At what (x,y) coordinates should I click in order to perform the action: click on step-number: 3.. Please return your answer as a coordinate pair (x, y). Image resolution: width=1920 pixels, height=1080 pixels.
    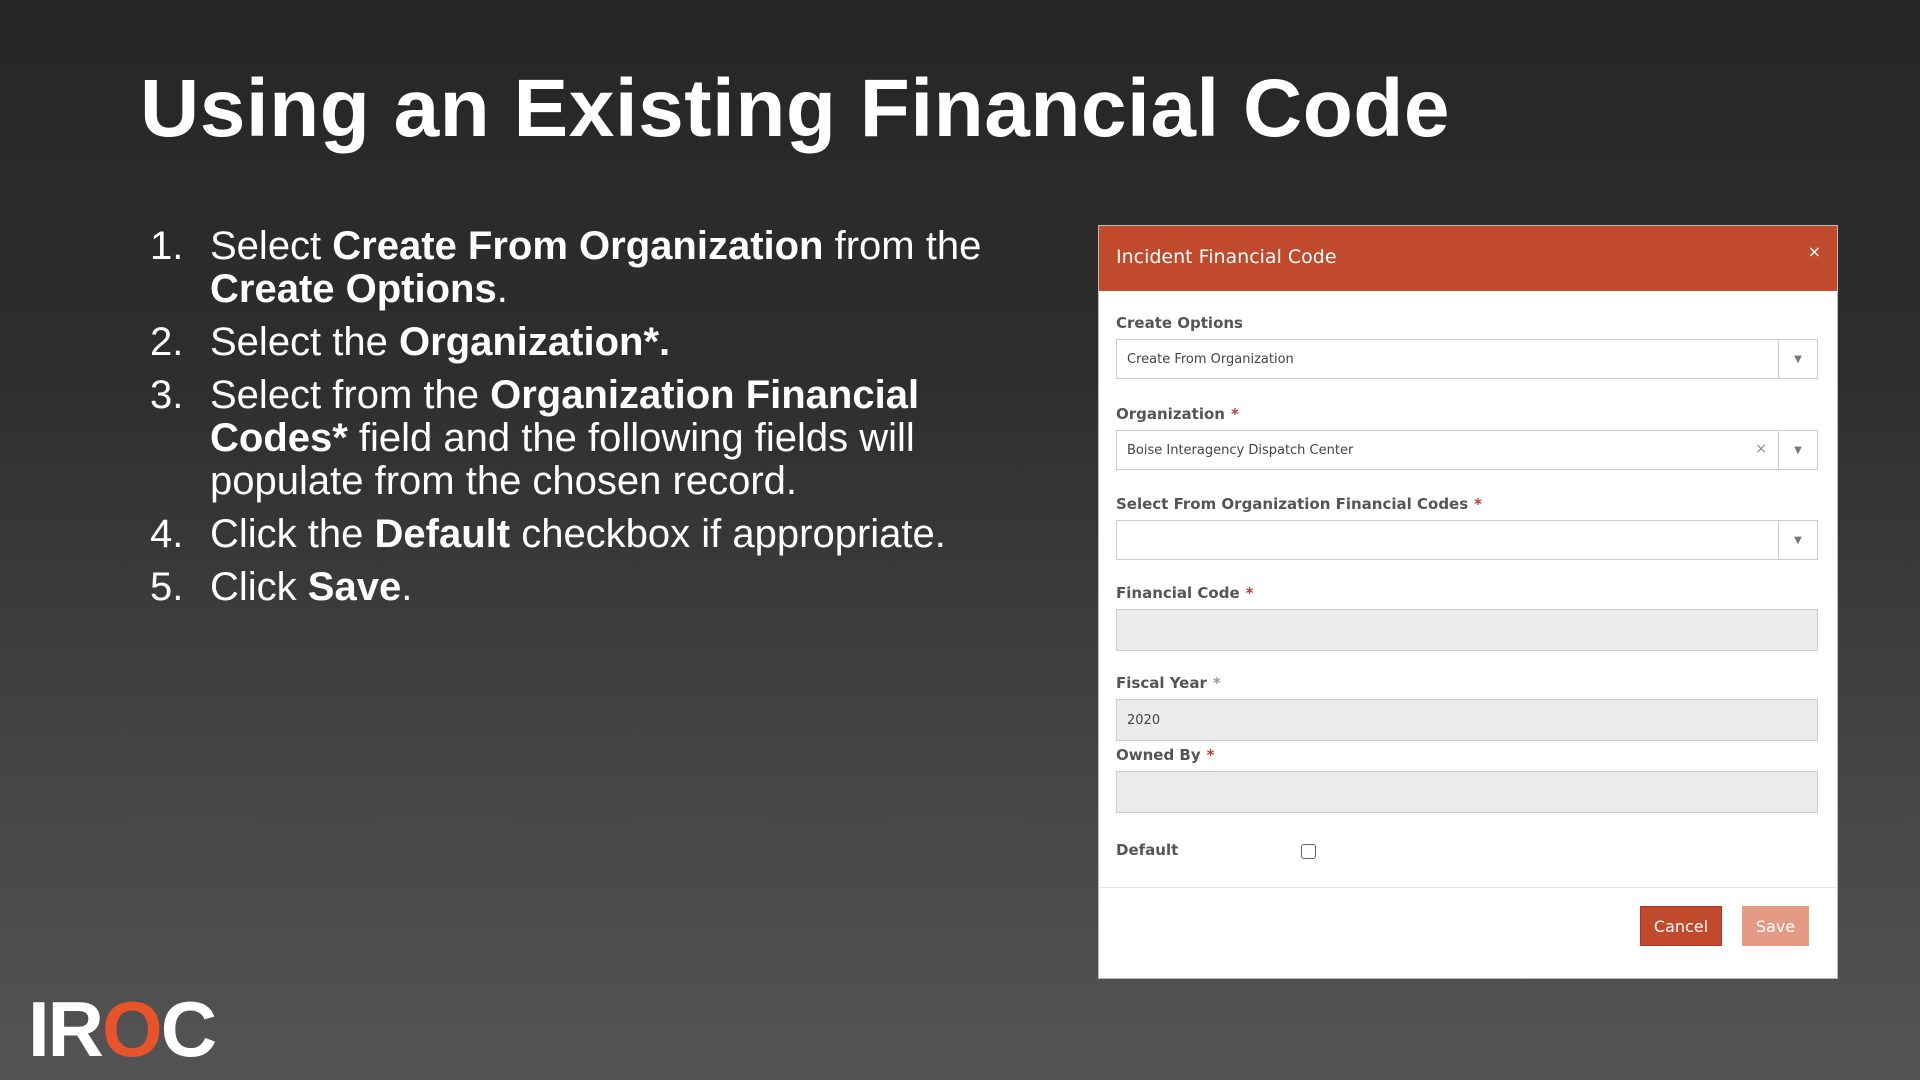
    Looking at the image, I should click on (167, 395).